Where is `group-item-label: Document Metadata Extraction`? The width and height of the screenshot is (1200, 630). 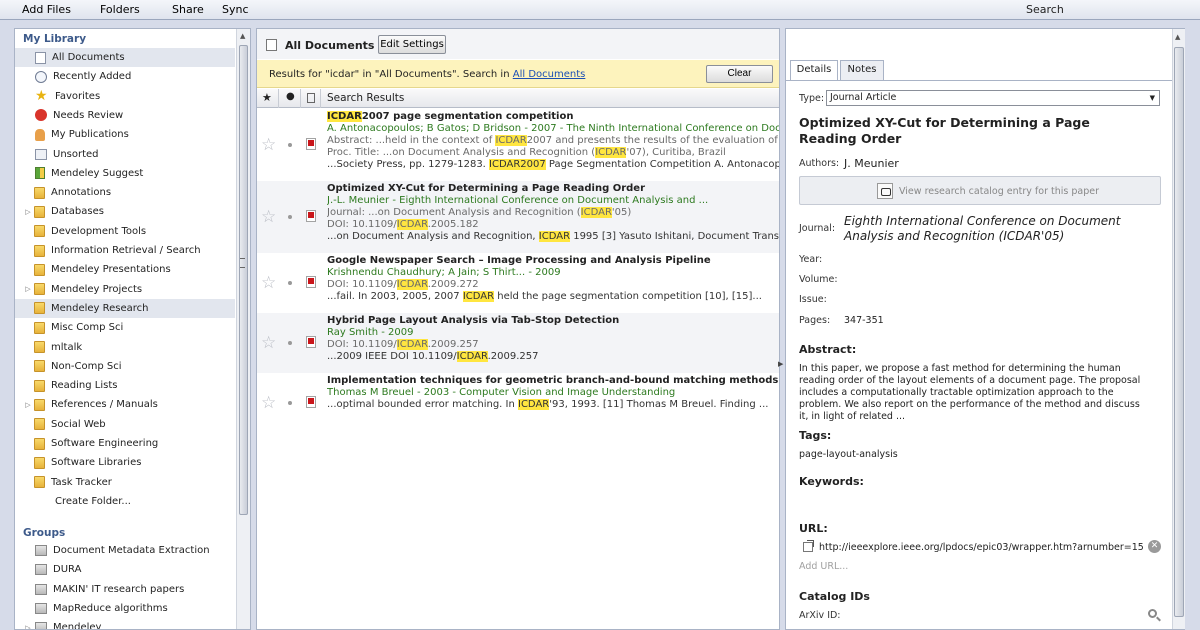
group-item-label: Document Metadata Extraction is located at coordinates (131, 550).